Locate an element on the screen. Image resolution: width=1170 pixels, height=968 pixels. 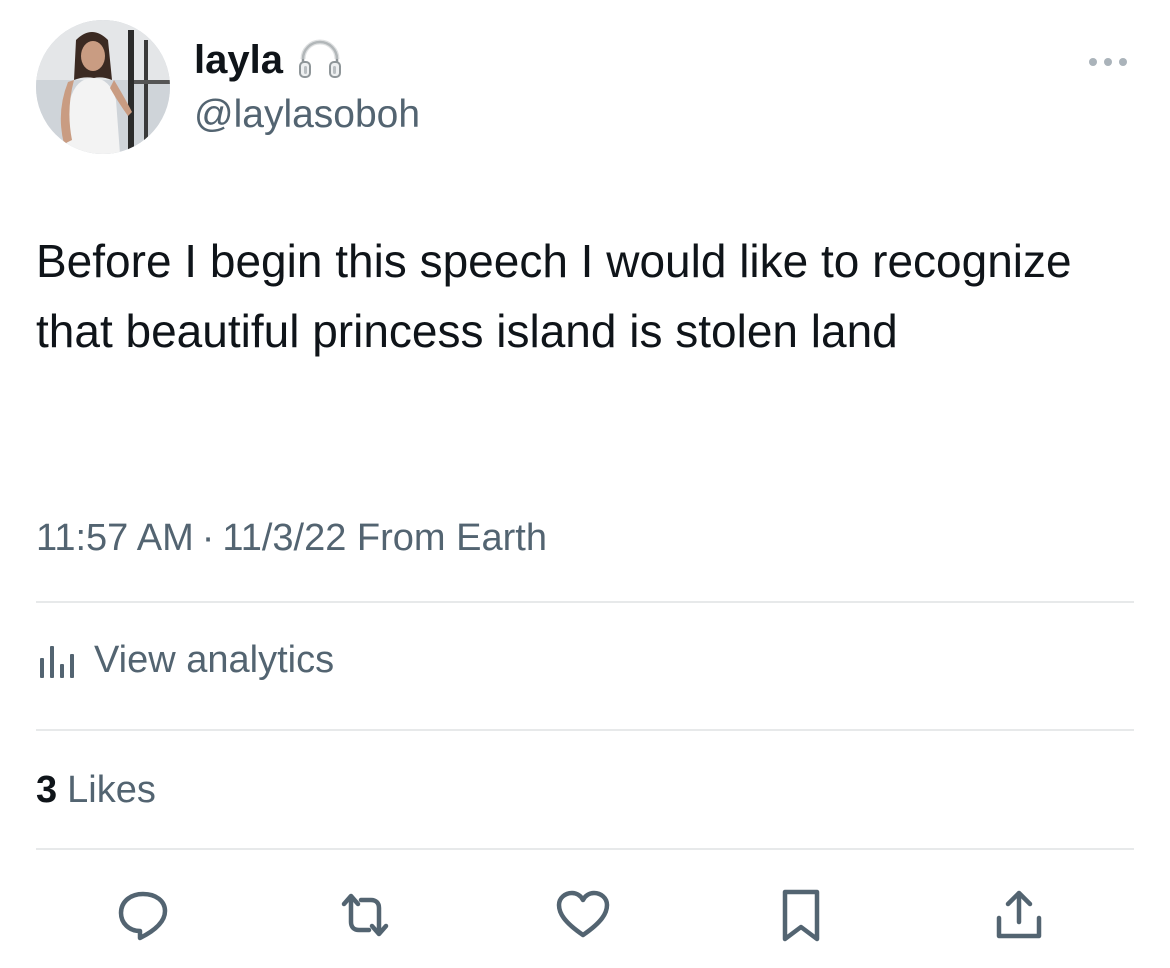
avatar is located at coordinates (103, 87).